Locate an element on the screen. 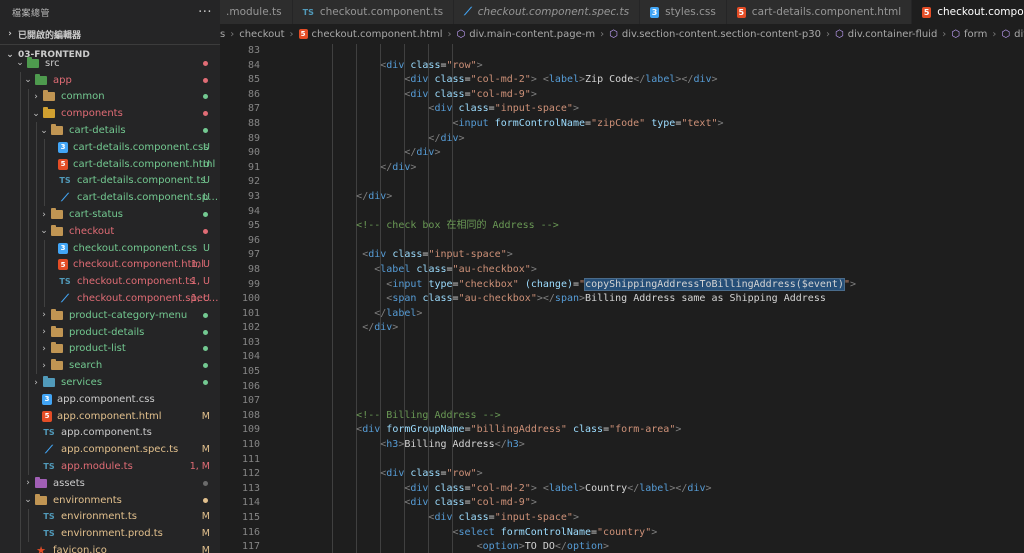 The height and width of the screenshot is (553, 1024). typescript-file-icon: TS is located at coordinates (49, 467).